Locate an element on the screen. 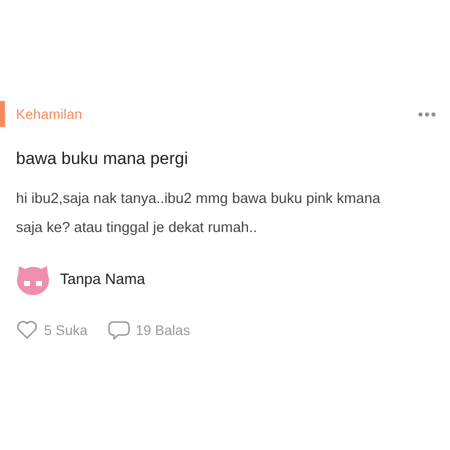 The width and height of the screenshot is (450, 450). category-tag: Kehamilan is located at coordinates (43, 114).